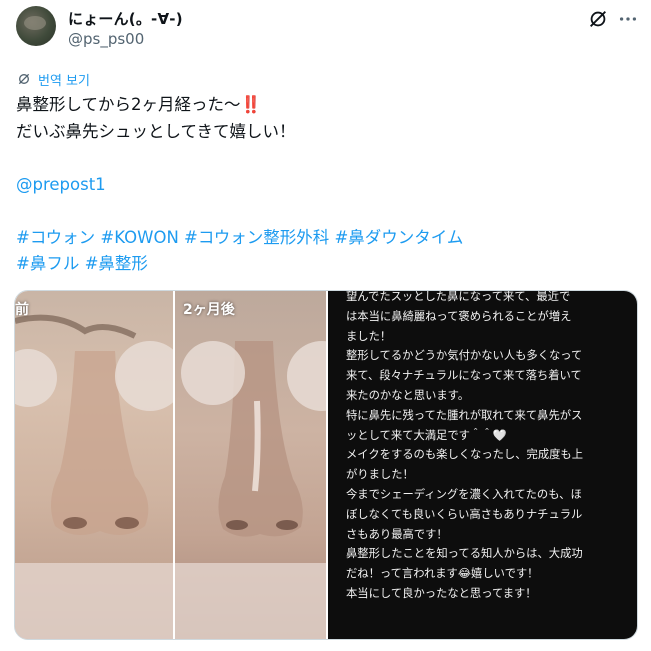 The image size is (651, 651). Describe the element at coordinates (128, 104) in the screenshot. I see `tweet-line: 鼻整形してから2ヶ月経った〜` at that location.